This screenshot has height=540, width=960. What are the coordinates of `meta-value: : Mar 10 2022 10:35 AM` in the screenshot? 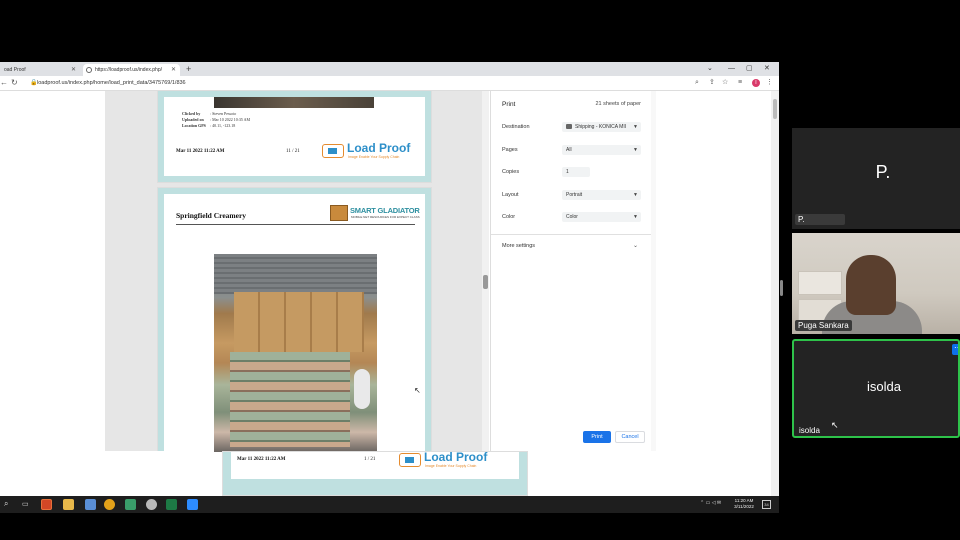 It's located at (230, 119).